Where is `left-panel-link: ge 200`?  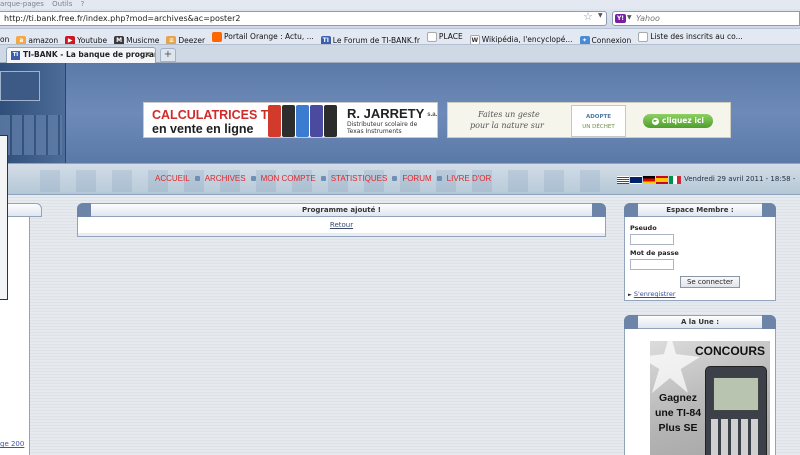
left-panel-link: ge 200 is located at coordinates (12, 444).